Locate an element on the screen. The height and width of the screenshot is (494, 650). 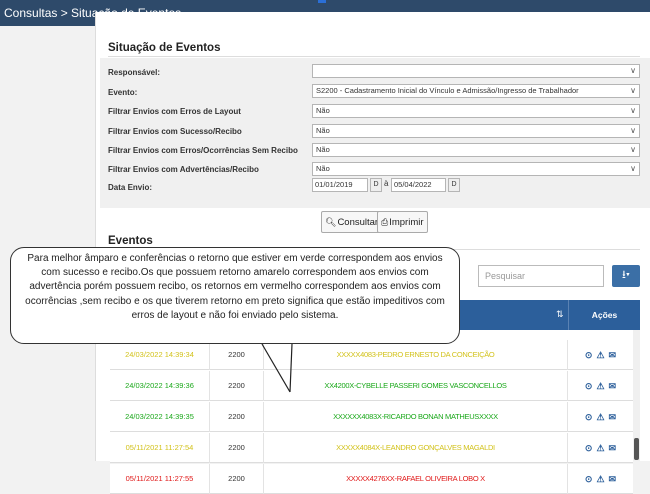
download-icon: ⭳▾ is located at coordinates (626, 275).